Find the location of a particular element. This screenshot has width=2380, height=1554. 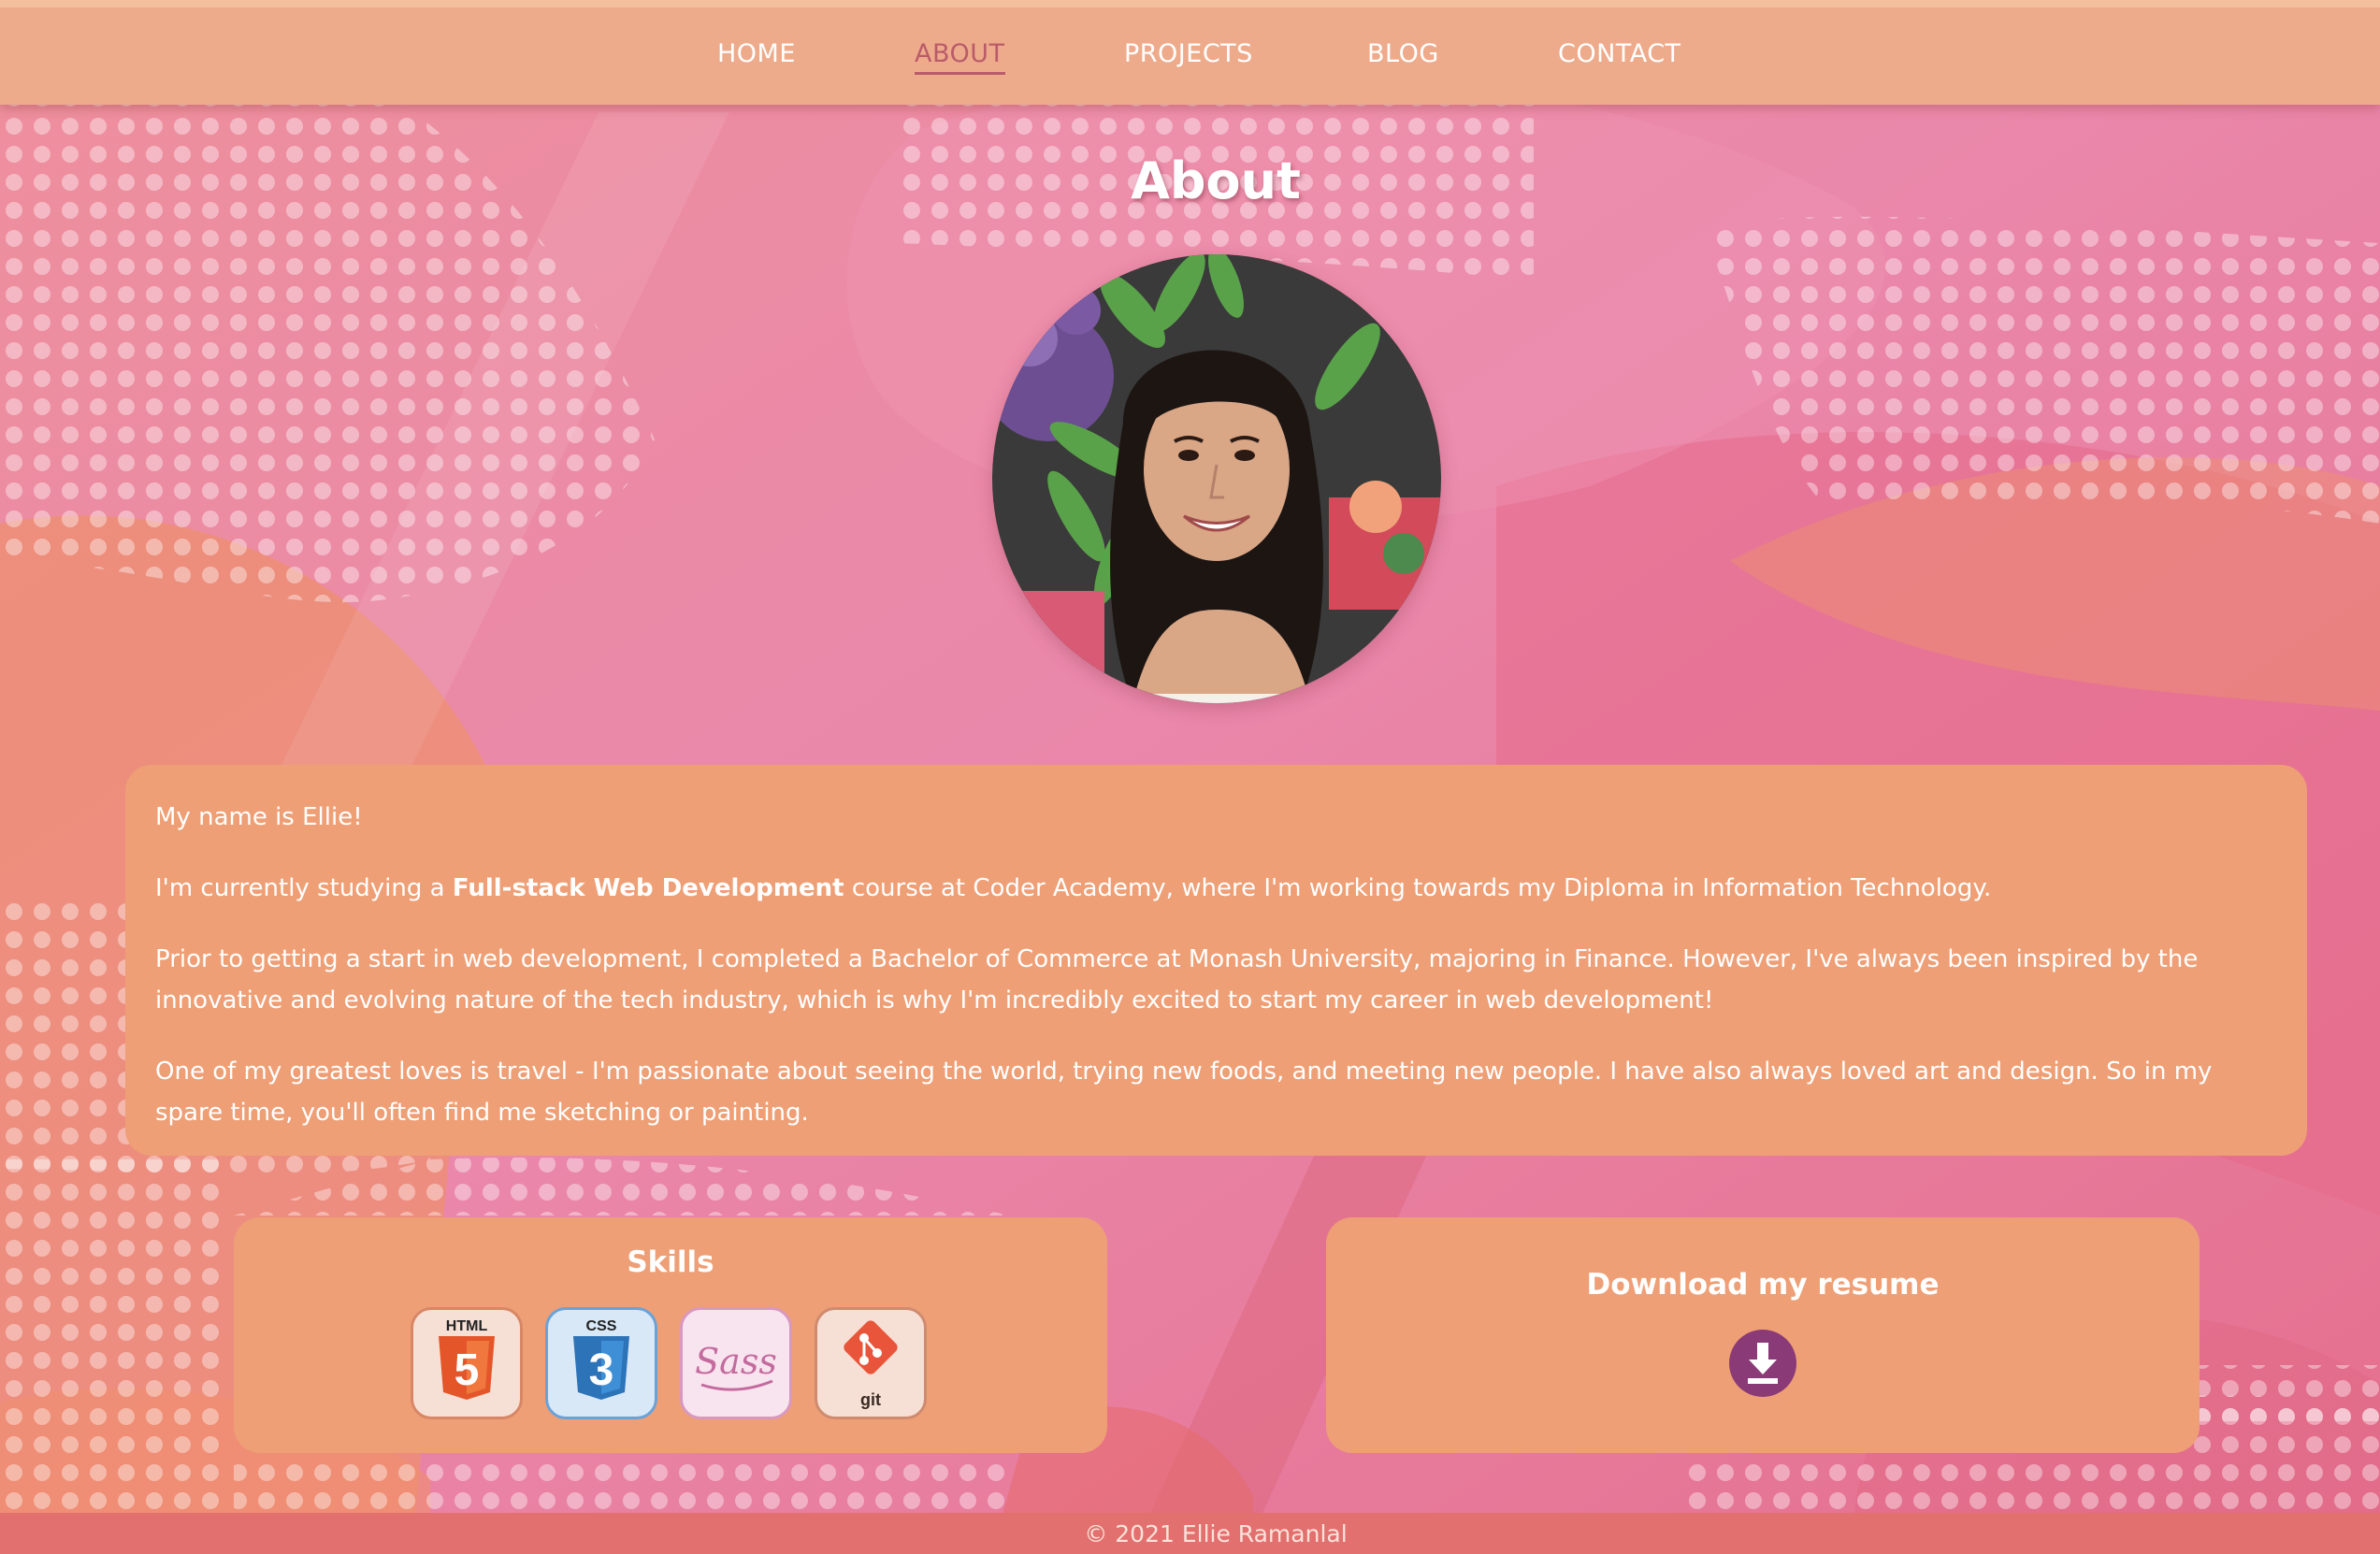

nav-item-projects: PROJECTS is located at coordinates (1188, 53).